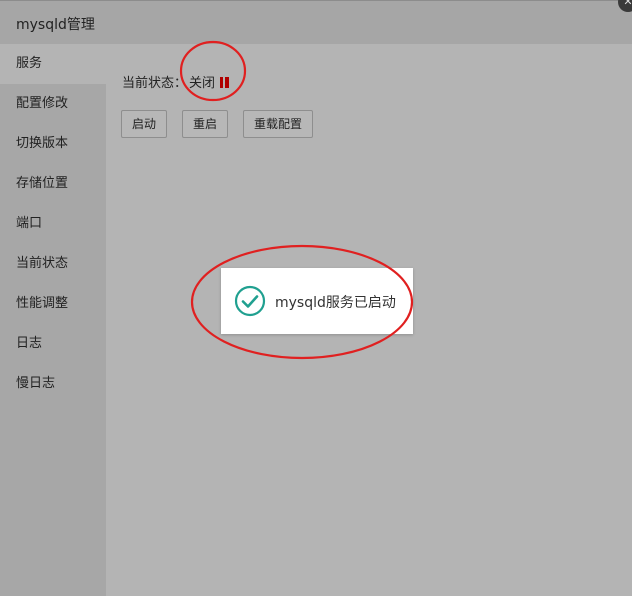 The width and height of the screenshot is (632, 596). Describe the element at coordinates (53, 224) in the screenshot. I see `sidebar-item-port: 端口` at that location.